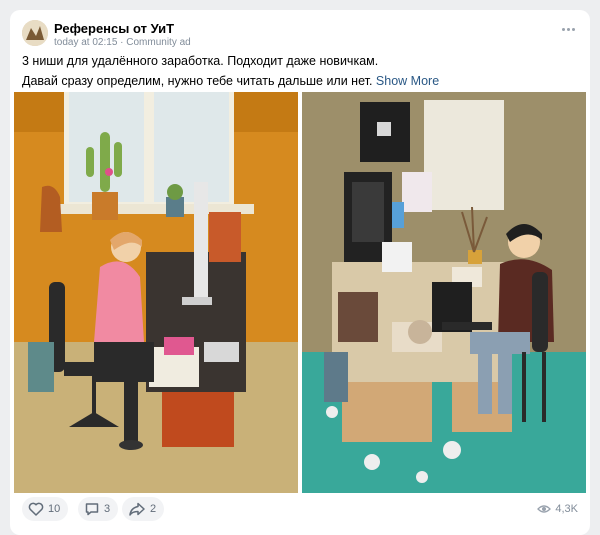 This screenshot has width=600, height=535. I want to click on views-counter: 4,3K, so click(557, 509).